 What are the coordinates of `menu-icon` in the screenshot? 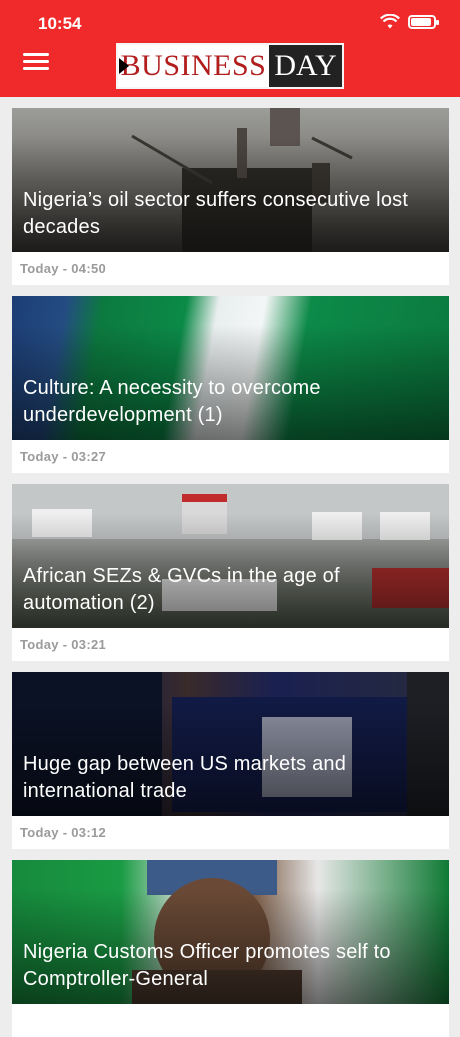 It's located at (36, 54).